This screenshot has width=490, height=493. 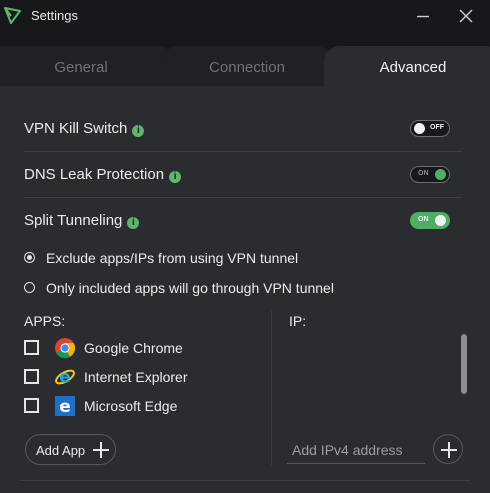 I want to click on close-icon, so click(x=466, y=16).